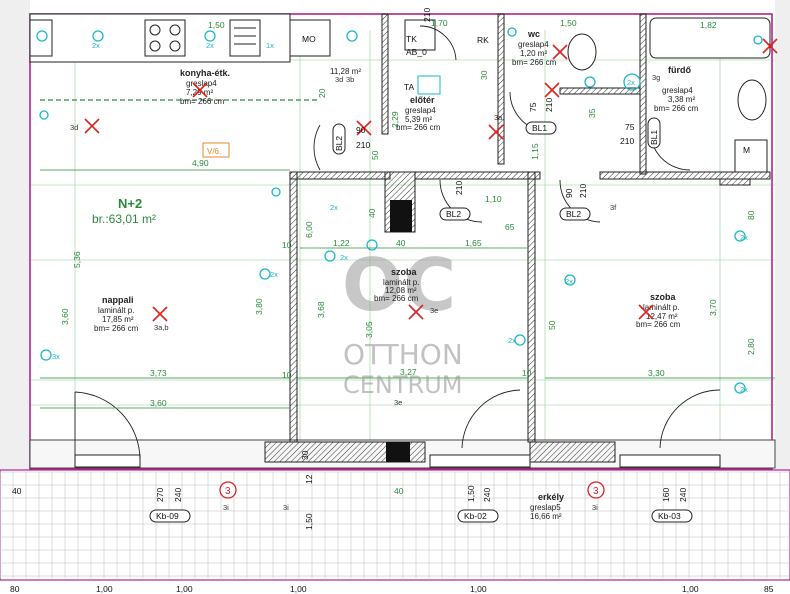 This screenshot has height=594, width=790. I want to click on machine-label: M, so click(746, 150).